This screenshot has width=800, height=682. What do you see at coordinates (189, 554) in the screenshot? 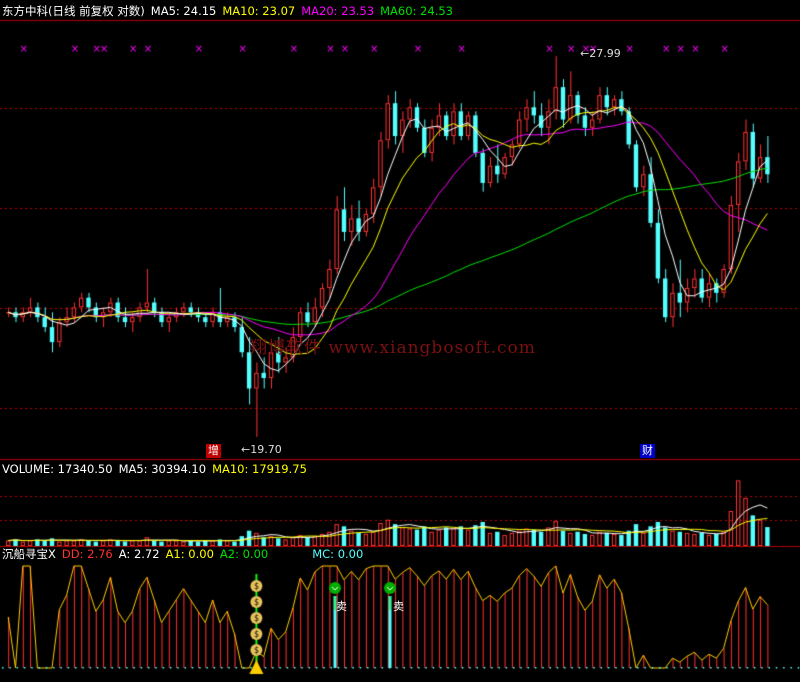
I see `a1-label: A1: 0.00` at bounding box center [189, 554].